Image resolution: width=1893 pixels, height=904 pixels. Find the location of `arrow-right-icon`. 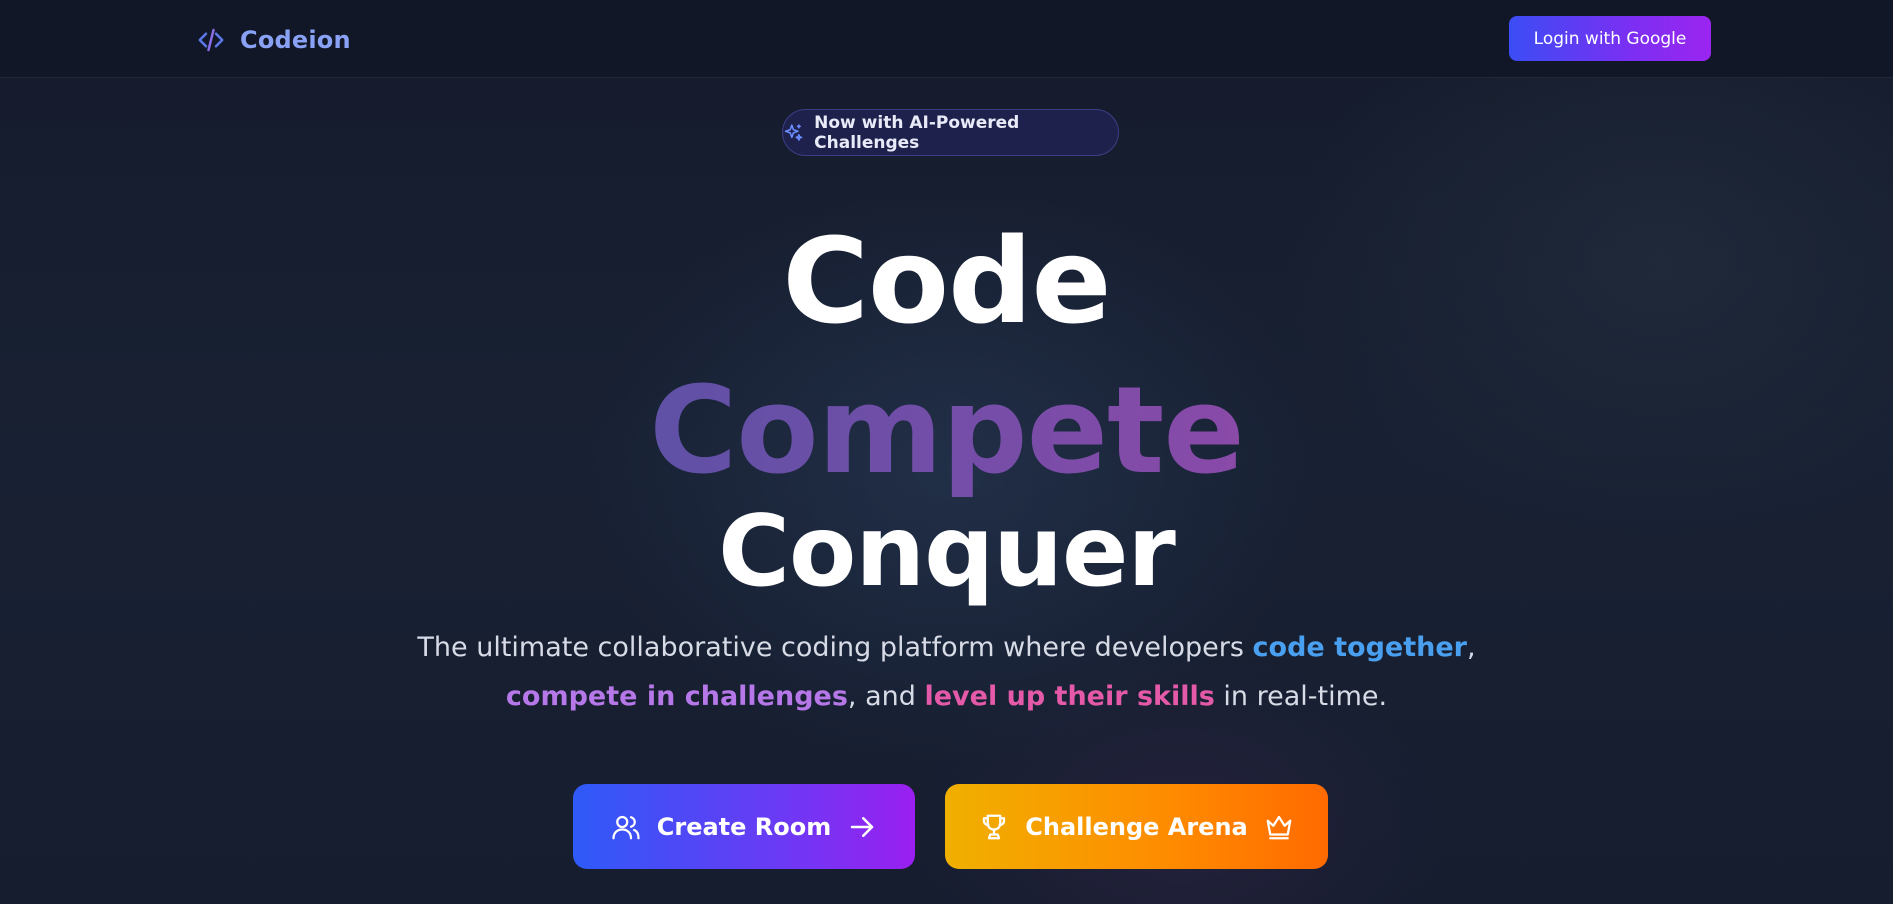

arrow-right-icon is located at coordinates (862, 826).